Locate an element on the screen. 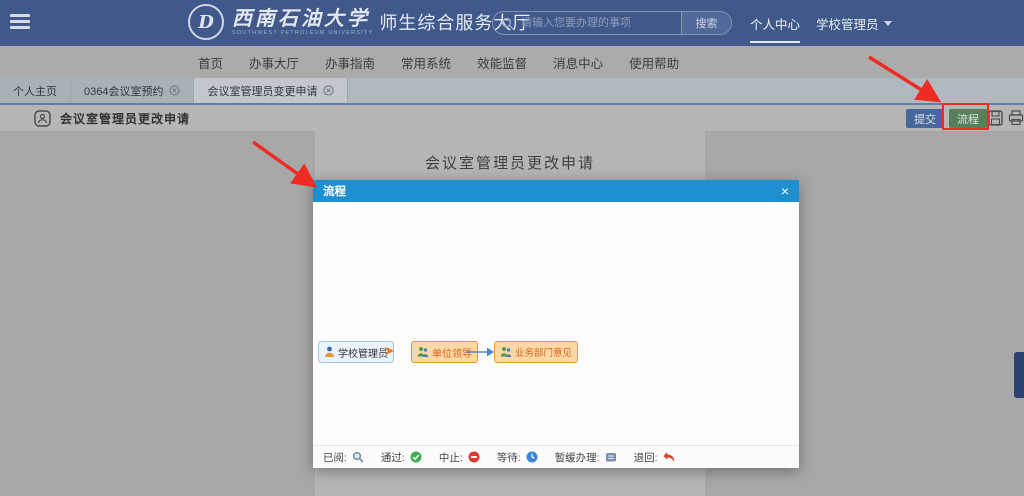 The height and width of the screenshot is (496, 1024). toolbar-title: 会议室管理员更改申请 is located at coordinates (125, 118).